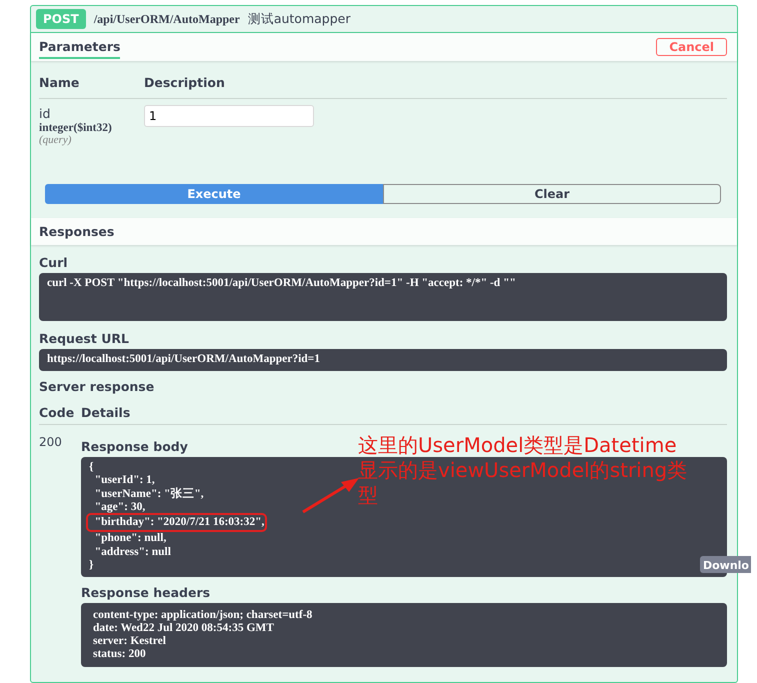 Image resolution: width=757 pixels, height=683 pixels. I want to click on column-header: Description, so click(435, 87).